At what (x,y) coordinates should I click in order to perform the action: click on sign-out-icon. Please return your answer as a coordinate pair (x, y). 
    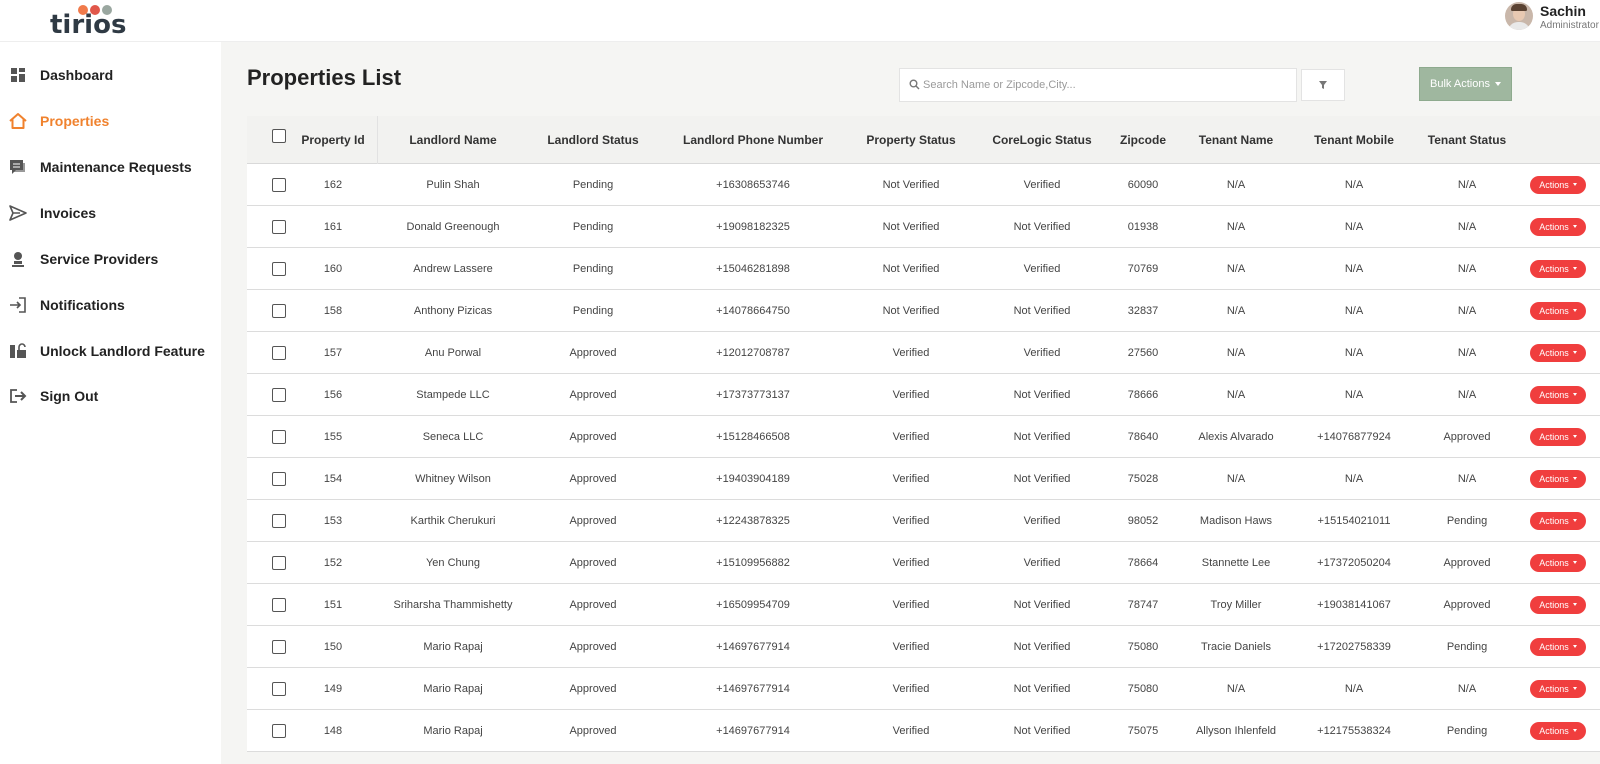
    Looking at the image, I should click on (18, 396).